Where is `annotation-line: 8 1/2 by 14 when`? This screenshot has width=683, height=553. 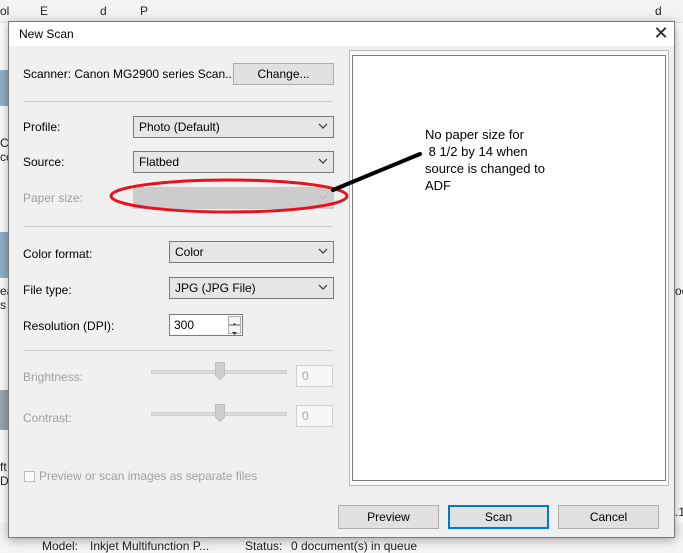 annotation-line: 8 1/2 by 14 when is located at coordinates (476, 151).